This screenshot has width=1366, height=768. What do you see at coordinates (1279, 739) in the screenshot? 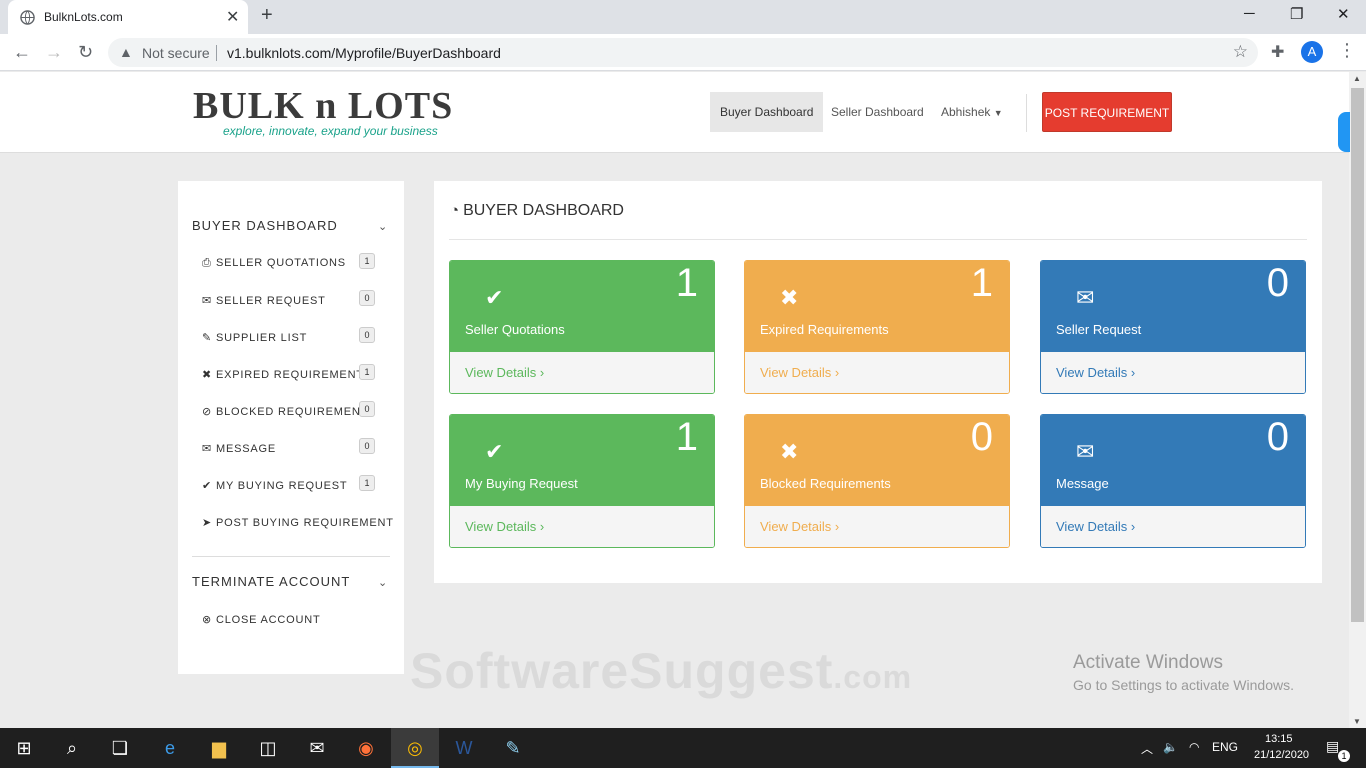
I see `clock-time: 13:15` at bounding box center [1279, 739].